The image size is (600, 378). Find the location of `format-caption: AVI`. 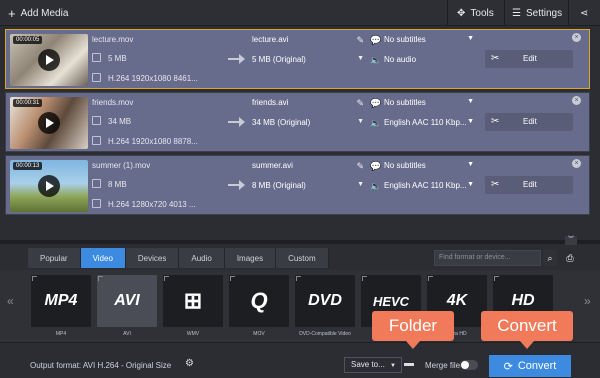

format-caption: AVI is located at coordinates (127, 334).